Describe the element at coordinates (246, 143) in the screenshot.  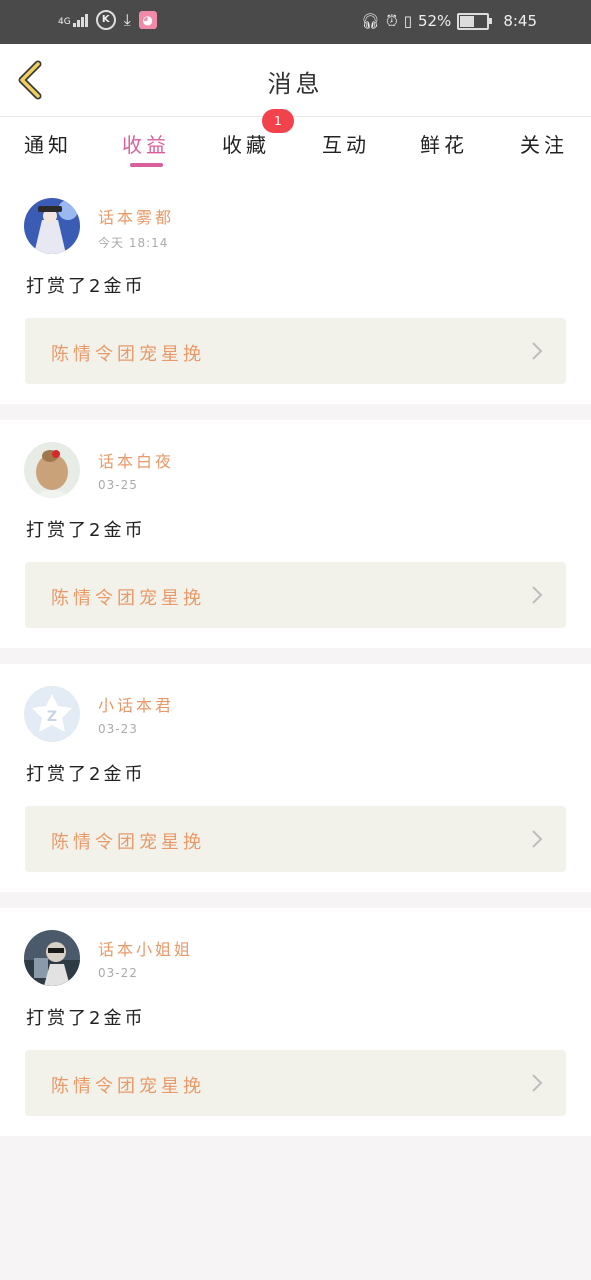
I see `tab-favorites: 收藏` at that location.